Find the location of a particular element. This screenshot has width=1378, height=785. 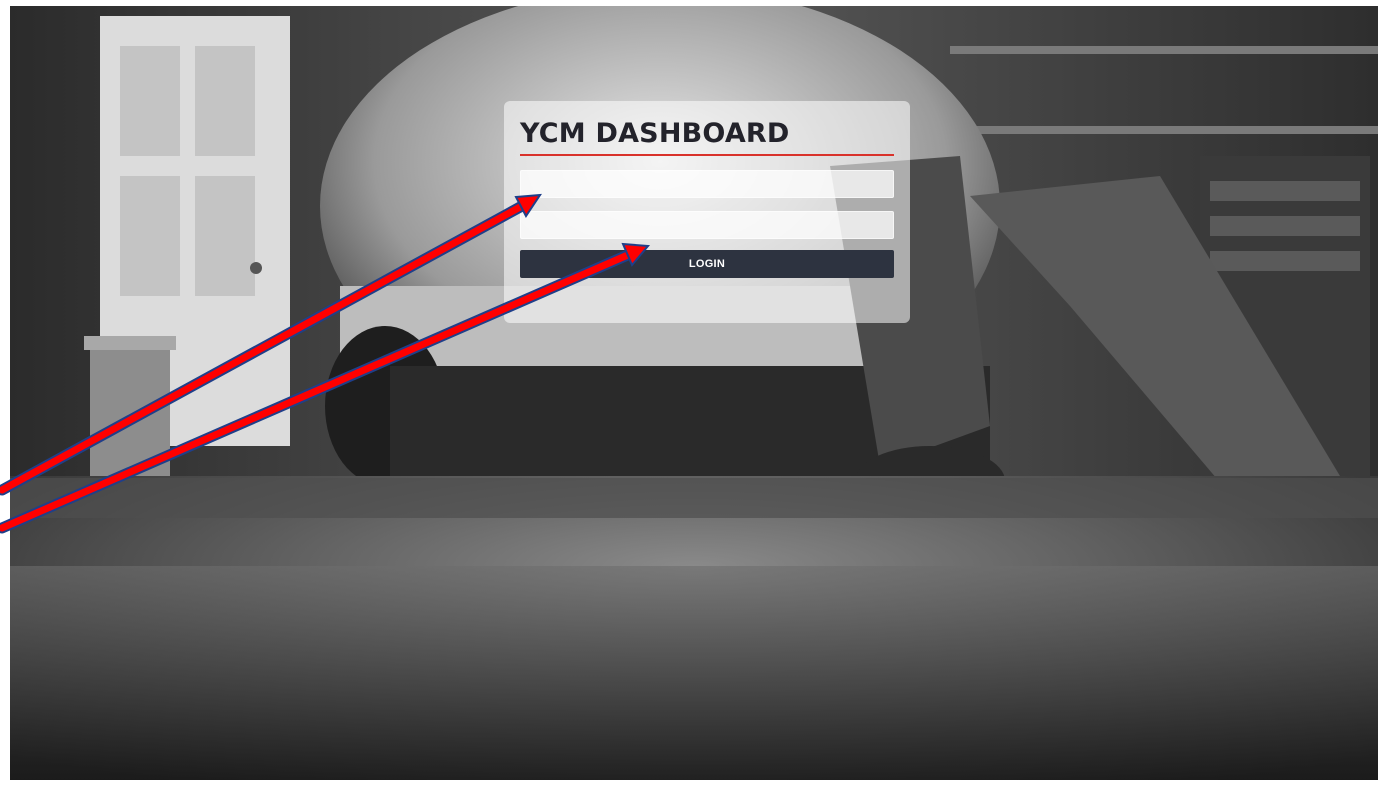

login-panel: YCM DASHBOARD LOGIN is located at coordinates (707, 212).